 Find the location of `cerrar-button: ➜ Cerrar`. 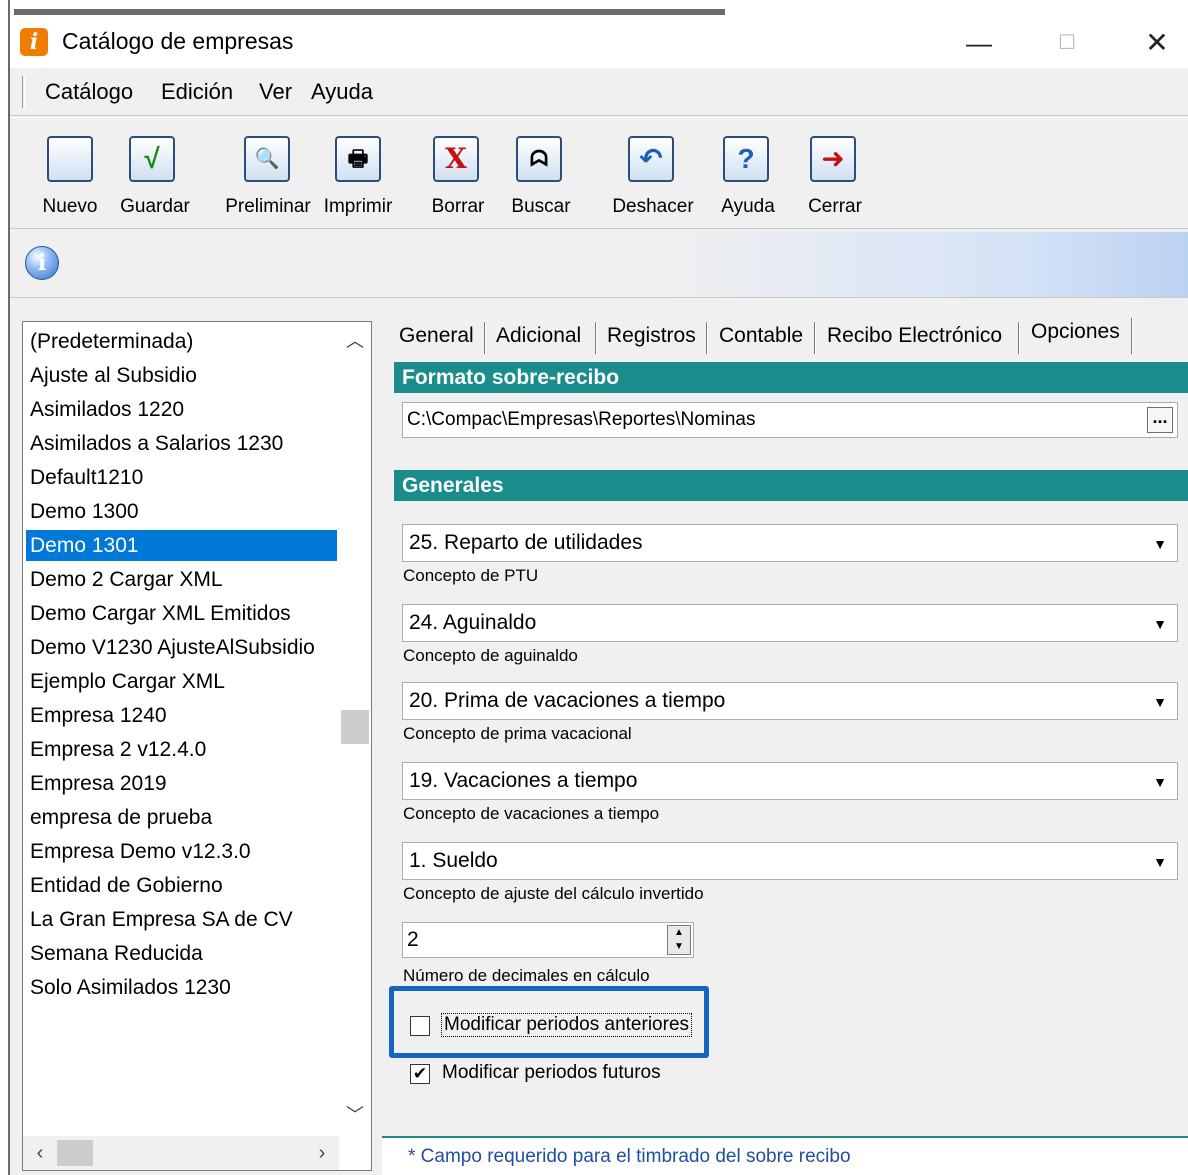

cerrar-button: ➜ Cerrar is located at coordinates (835, 176).